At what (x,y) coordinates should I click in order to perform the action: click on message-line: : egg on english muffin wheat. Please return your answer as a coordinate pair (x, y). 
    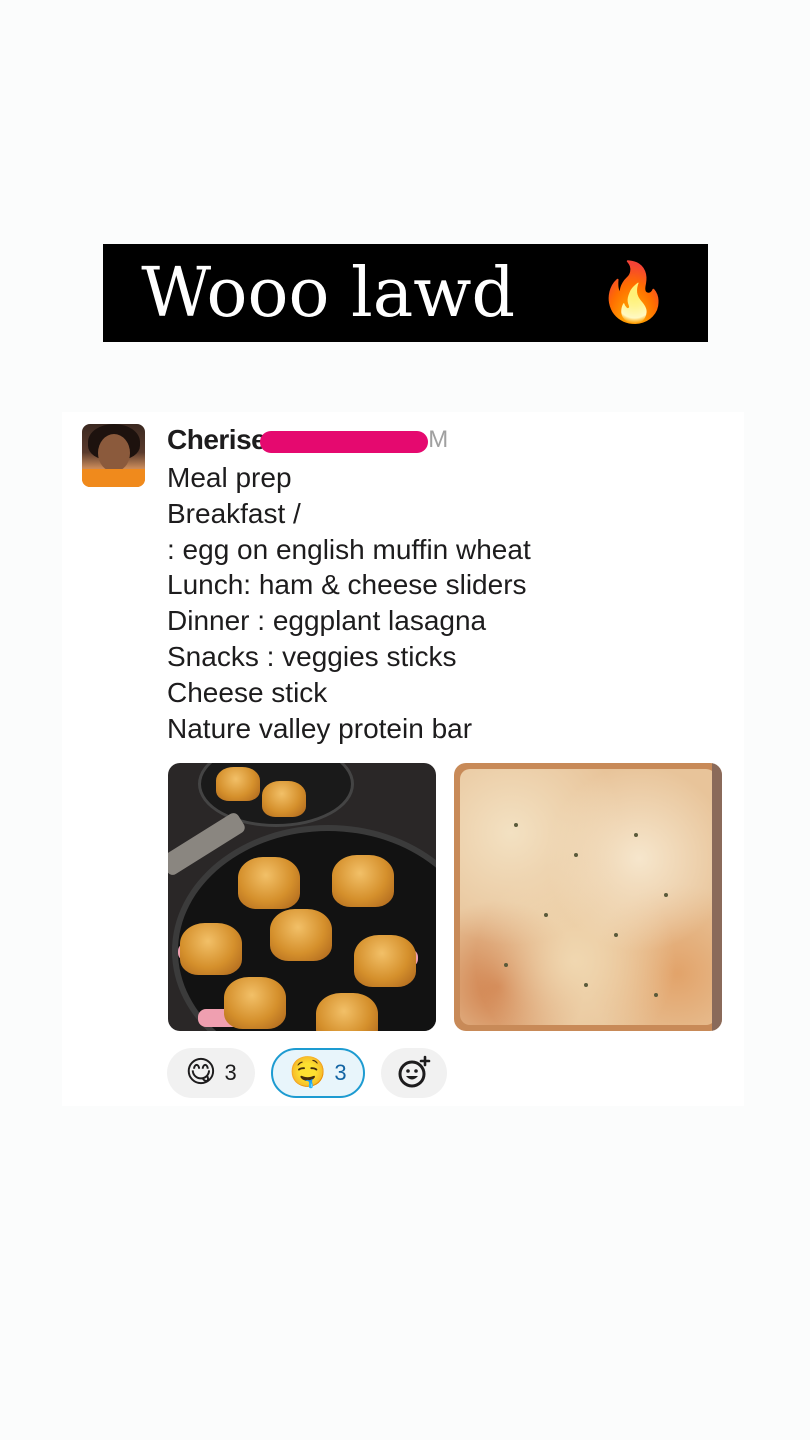
    Looking at the image, I should click on (349, 549).